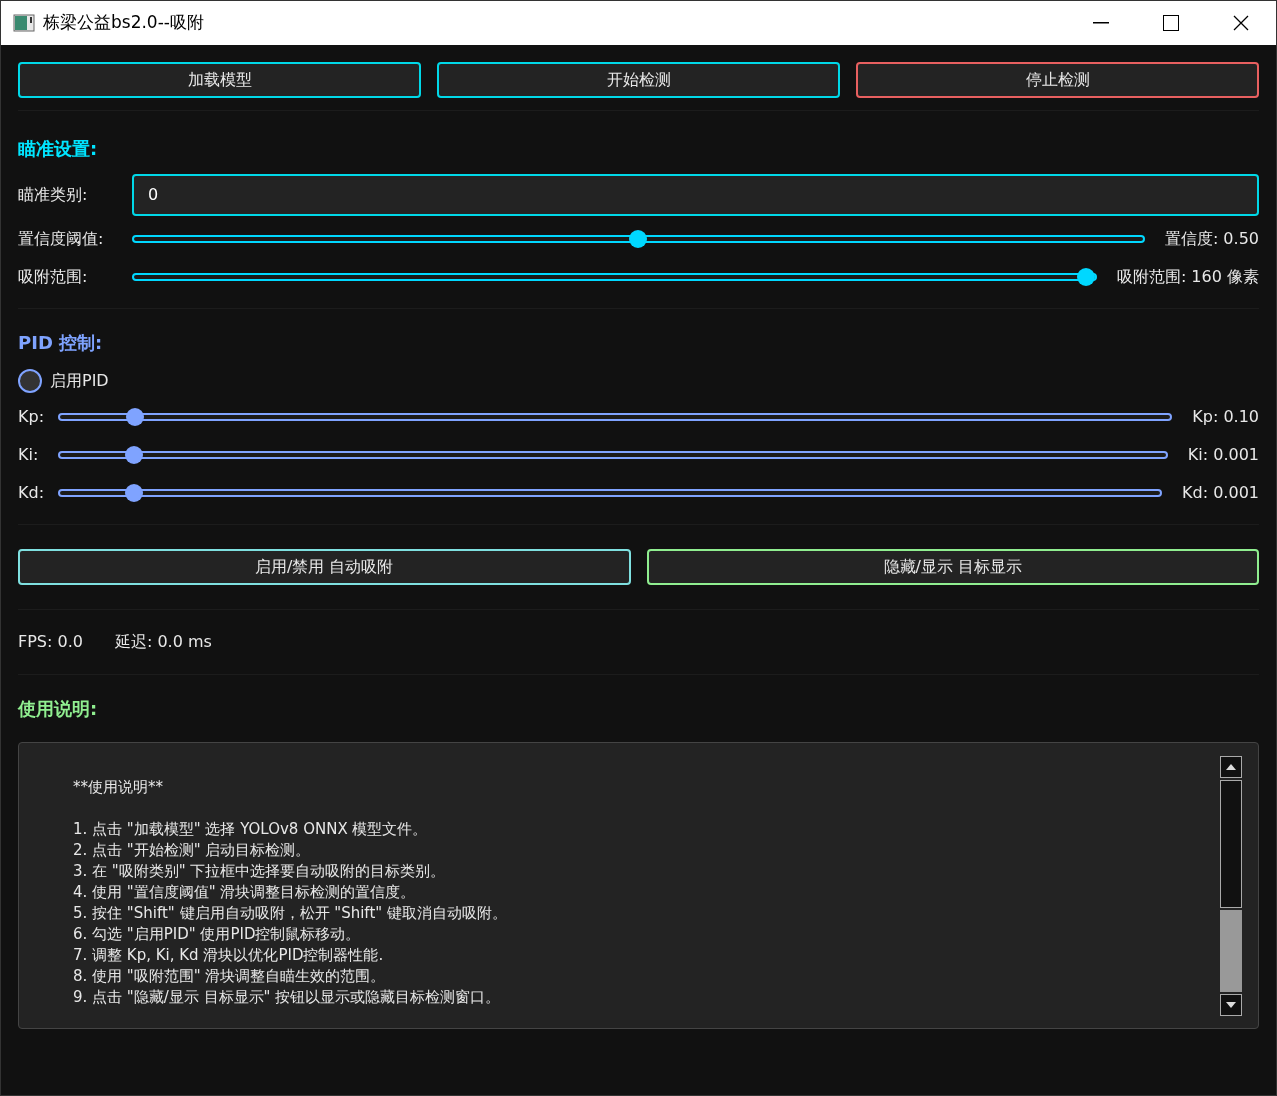 Image resolution: width=1277 pixels, height=1096 pixels. Describe the element at coordinates (1222, 455) in the screenshot. I see `slider-value: Ki: 0.001` at that location.